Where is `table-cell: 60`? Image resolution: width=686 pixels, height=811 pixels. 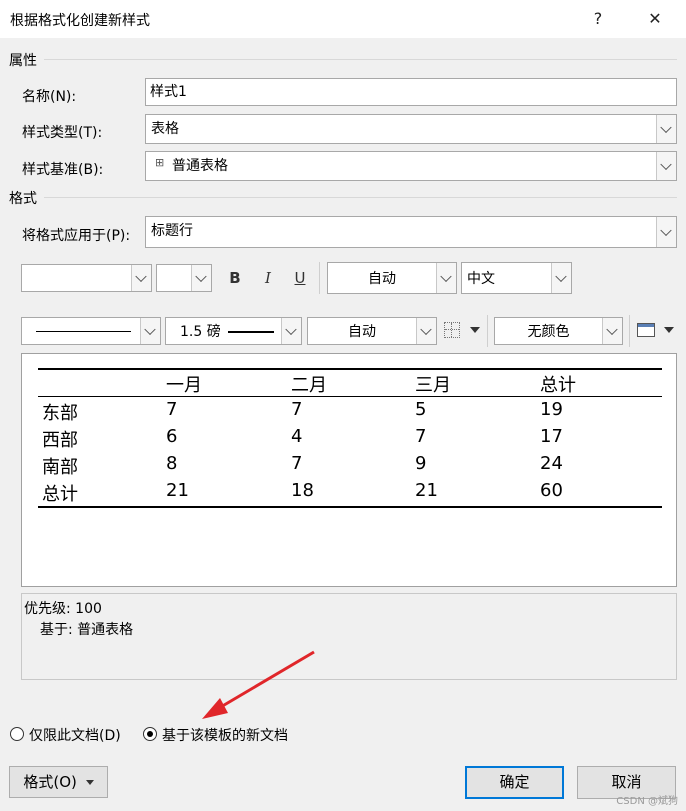
table-cell: 60 is located at coordinates (551, 490).